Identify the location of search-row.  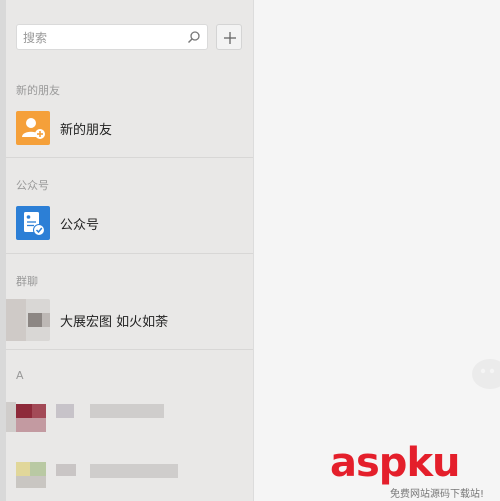
(130, 37).